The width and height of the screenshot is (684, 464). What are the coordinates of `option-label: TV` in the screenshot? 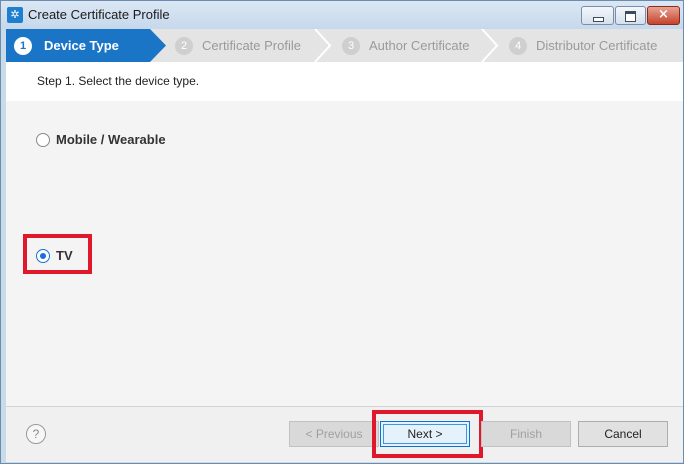 It's located at (64, 255).